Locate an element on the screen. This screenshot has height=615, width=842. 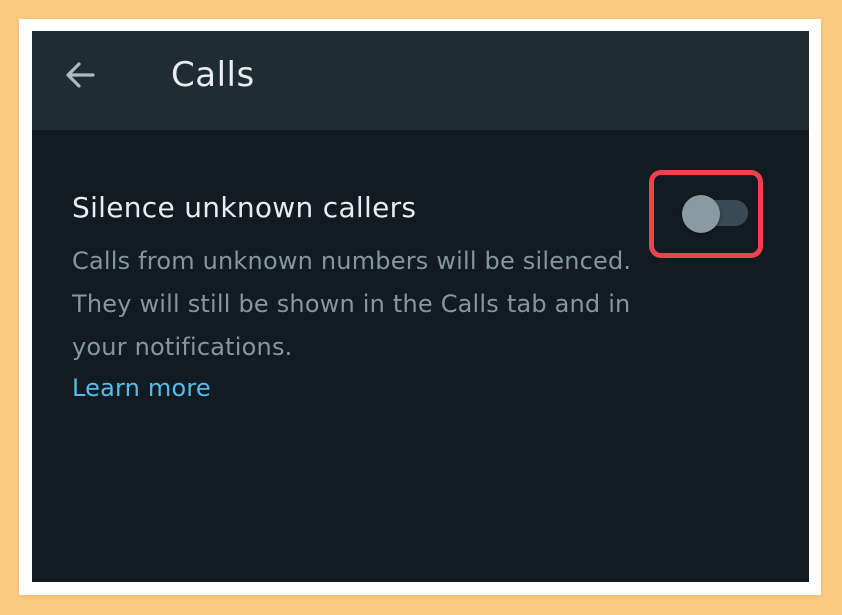
learn-more-link: Learn more is located at coordinates (141, 388).